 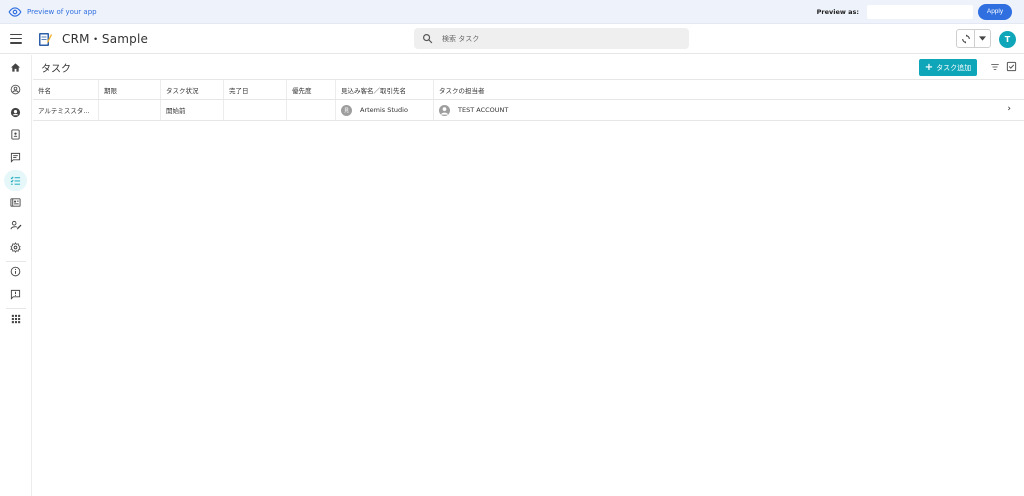 I want to click on preview-as-label: Preview as:, so click(x=837, y=11).